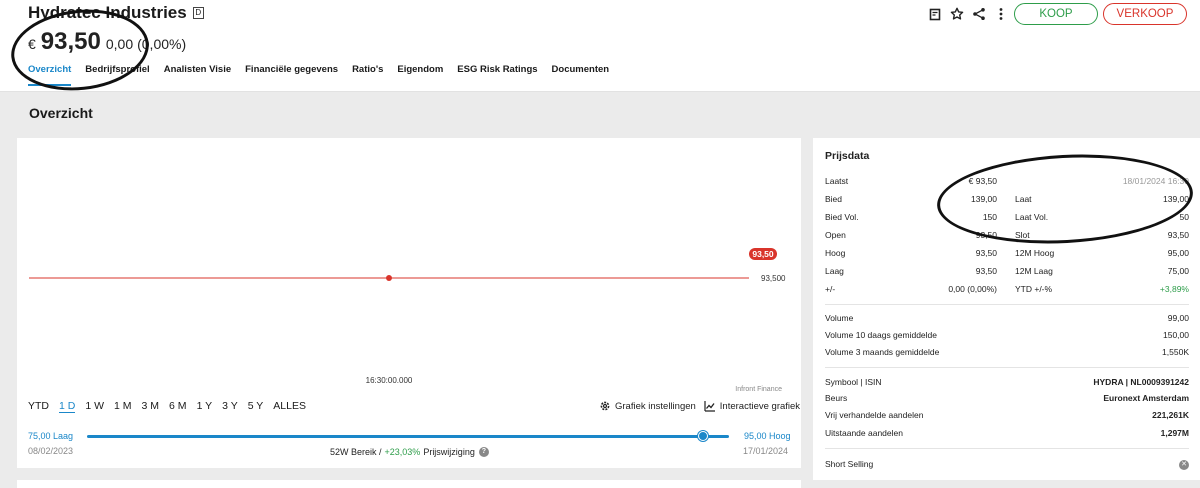 The width and height of the screenshot is (1200, 488). I want to click on share-icon, so click(979, 14).